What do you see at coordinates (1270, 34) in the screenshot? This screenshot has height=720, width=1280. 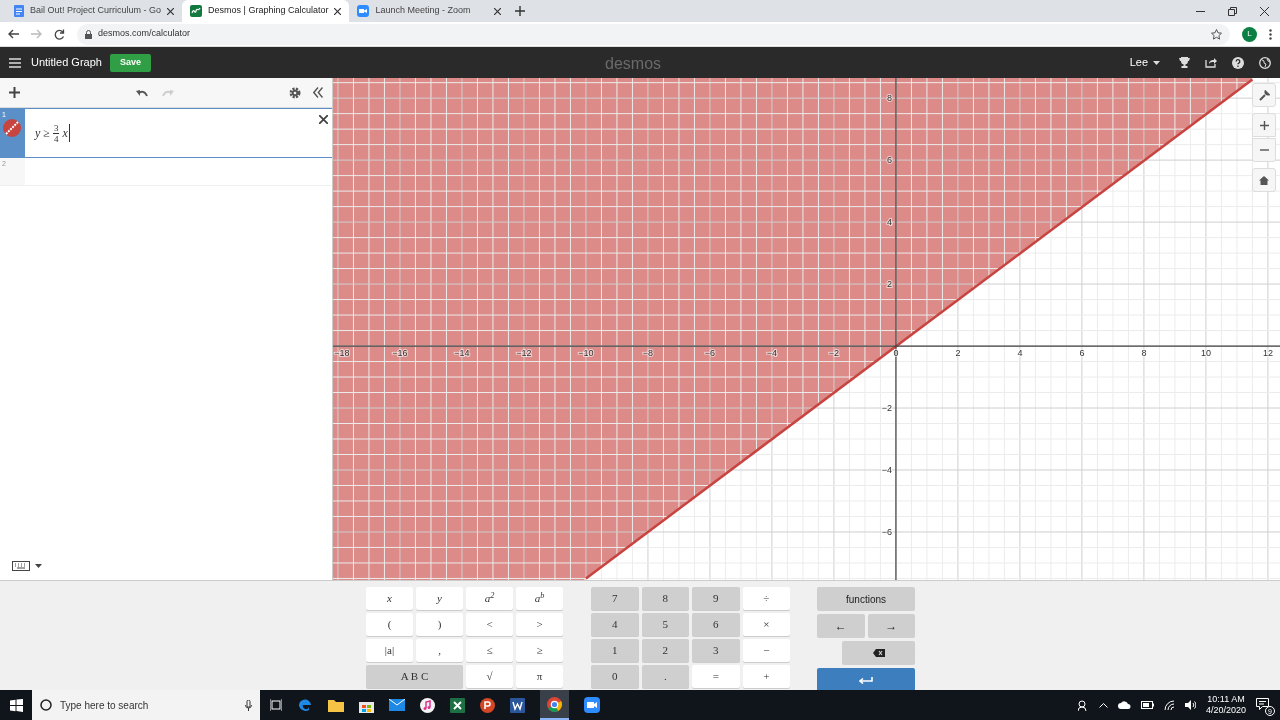 I see `more-menu-icon` at bounding box center [1270, 34].